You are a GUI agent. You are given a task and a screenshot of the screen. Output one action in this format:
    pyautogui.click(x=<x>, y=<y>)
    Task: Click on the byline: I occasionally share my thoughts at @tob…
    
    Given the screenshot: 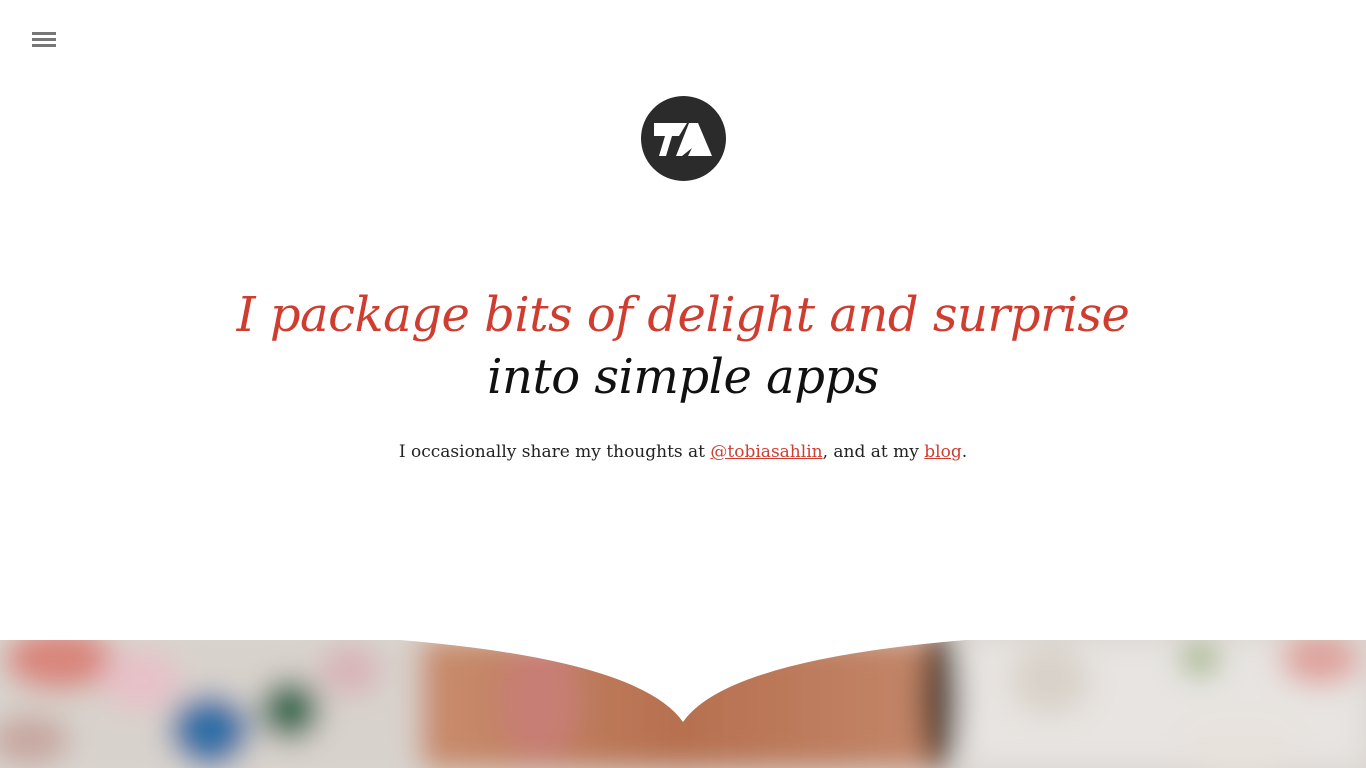 What is the action you would take?
    pyautogui.click(x=683, y=452)
    